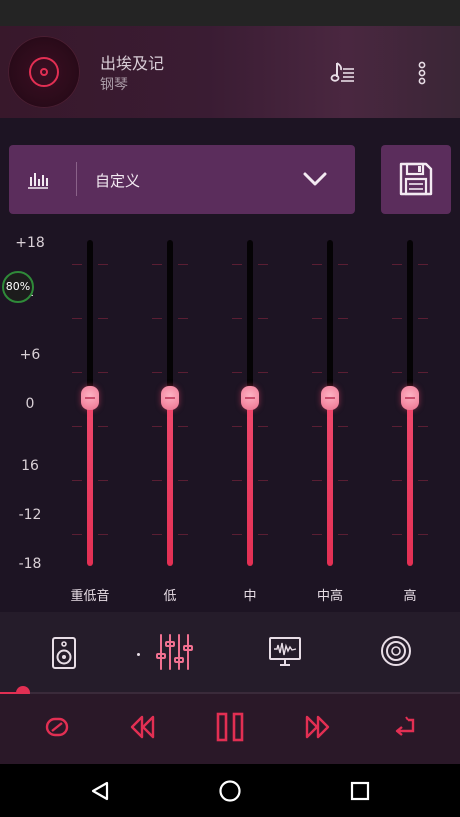 This screenshot has width=460, height=817. I want to click on playlist-music-icon, so click(343, 73).